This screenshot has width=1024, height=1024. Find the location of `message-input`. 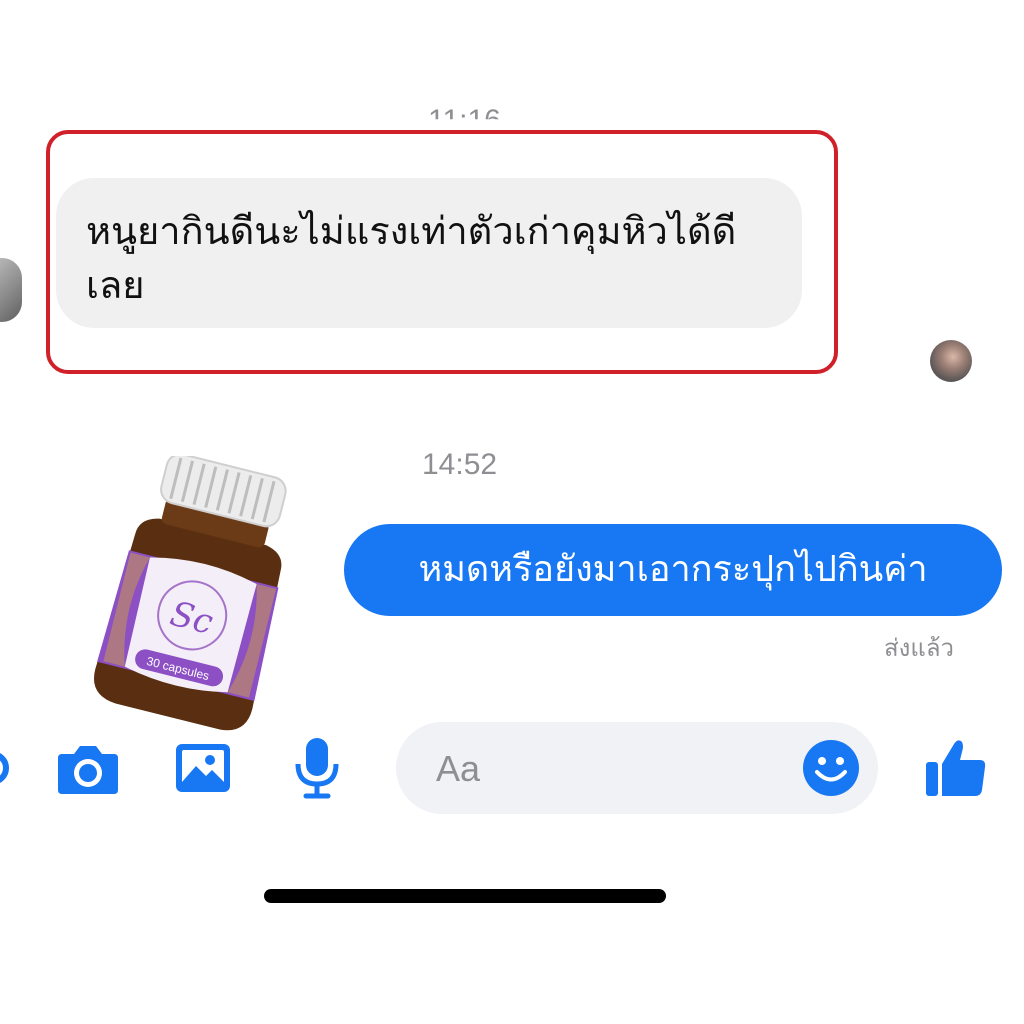

message-input is located at coordinates (616, 769).